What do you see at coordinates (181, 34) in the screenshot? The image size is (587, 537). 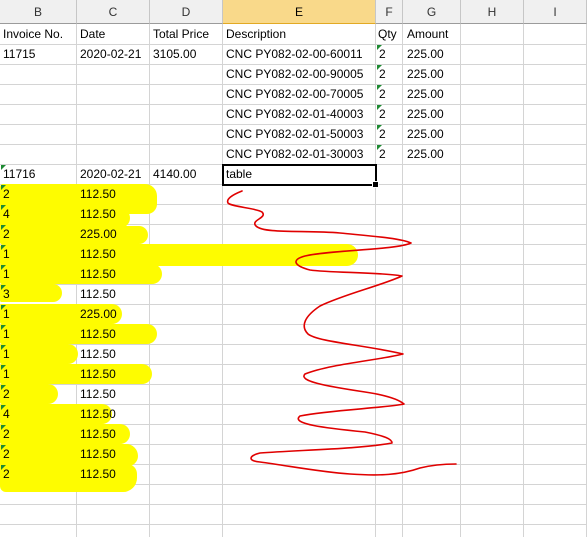 I see `header-total-price: Total Price` at bounding box center [181, 34].